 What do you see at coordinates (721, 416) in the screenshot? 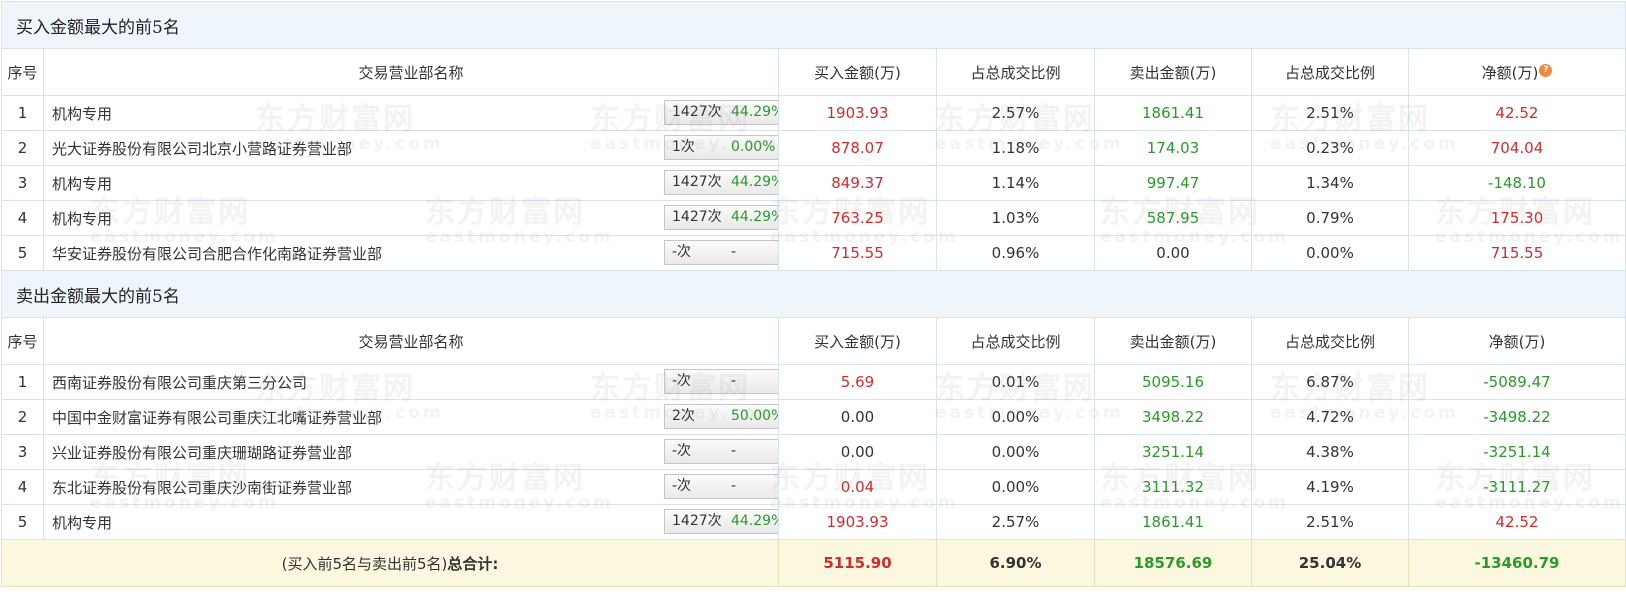
I see `trade-count-dropdown: 2次 50.00%` at bounding box center [721, 416].